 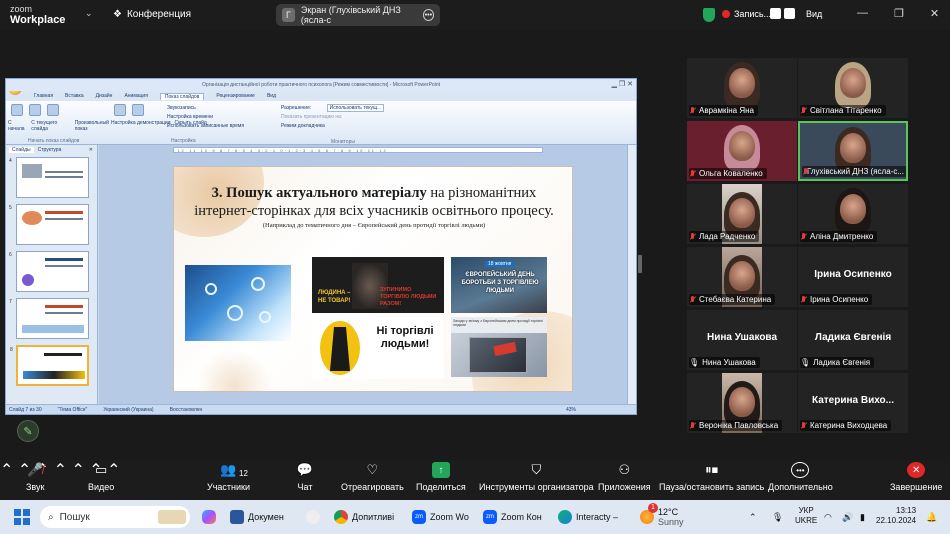 What do you see at coordinates (50, 150) in the screenshot?
I see `outline-tab: Структура` at bounding box center [50, 150].